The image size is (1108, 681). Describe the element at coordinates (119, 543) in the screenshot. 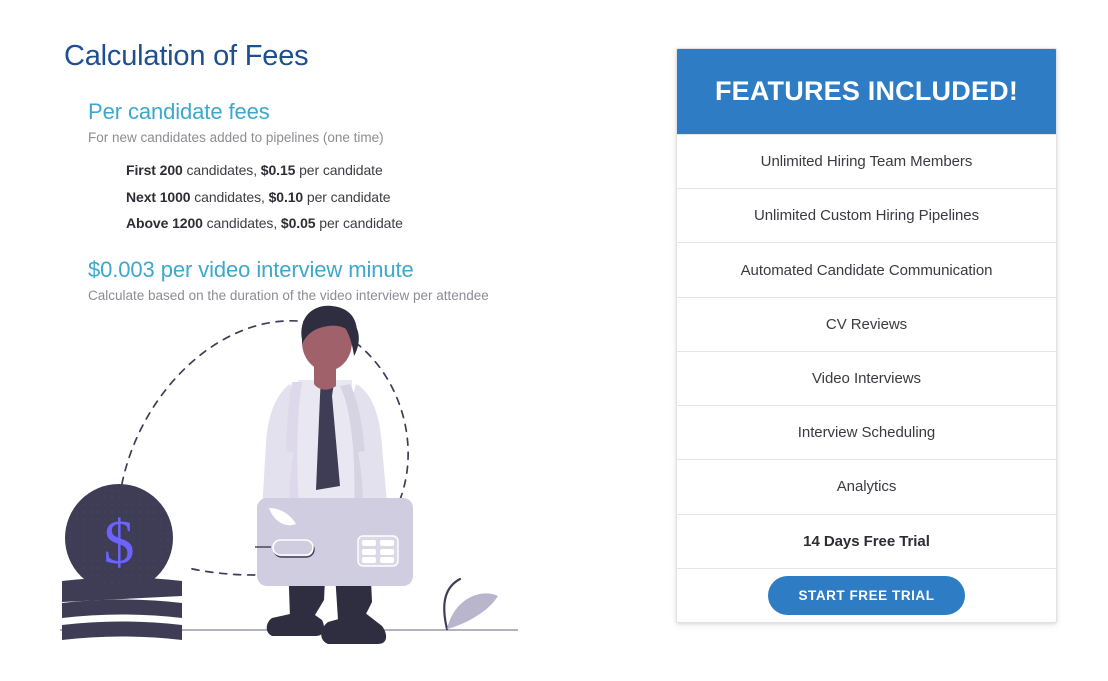

I see `coin-dollar-symbol: $` at that location.